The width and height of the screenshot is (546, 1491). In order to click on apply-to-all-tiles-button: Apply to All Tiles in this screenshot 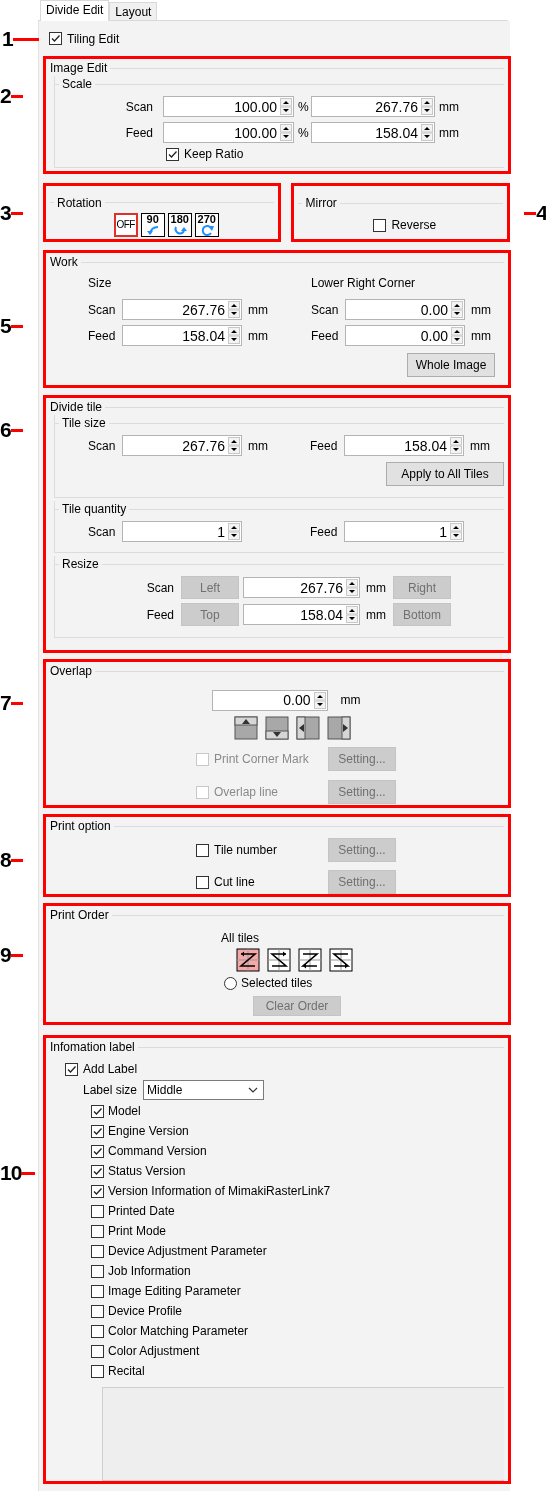, I will do `click(445, 474)`.